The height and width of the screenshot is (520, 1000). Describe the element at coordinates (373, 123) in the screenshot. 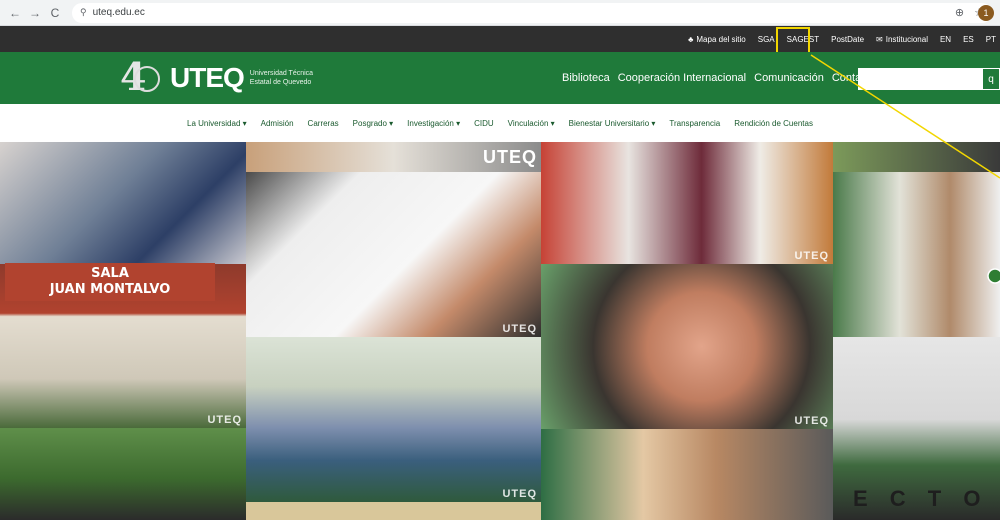

I see `subnav-posgrado: Posgrado ▾` at that location.